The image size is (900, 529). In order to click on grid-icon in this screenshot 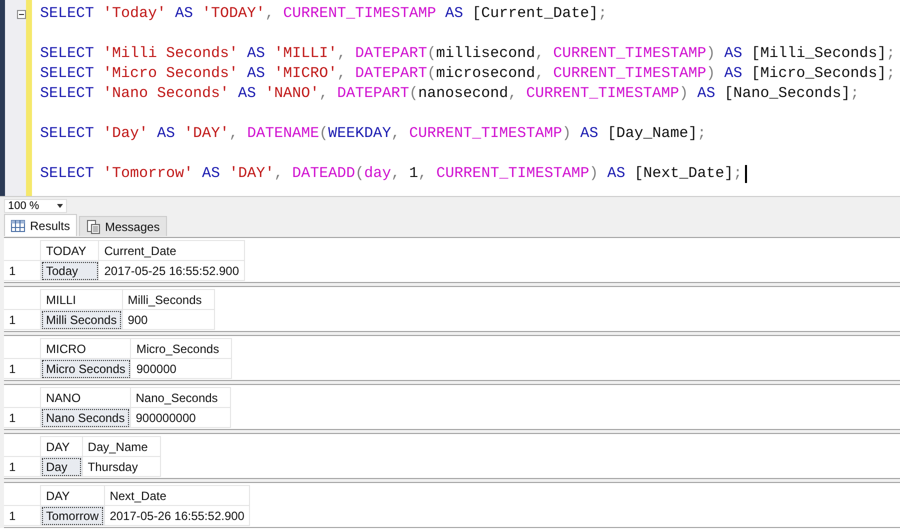, I will do `click(18, 226)`.